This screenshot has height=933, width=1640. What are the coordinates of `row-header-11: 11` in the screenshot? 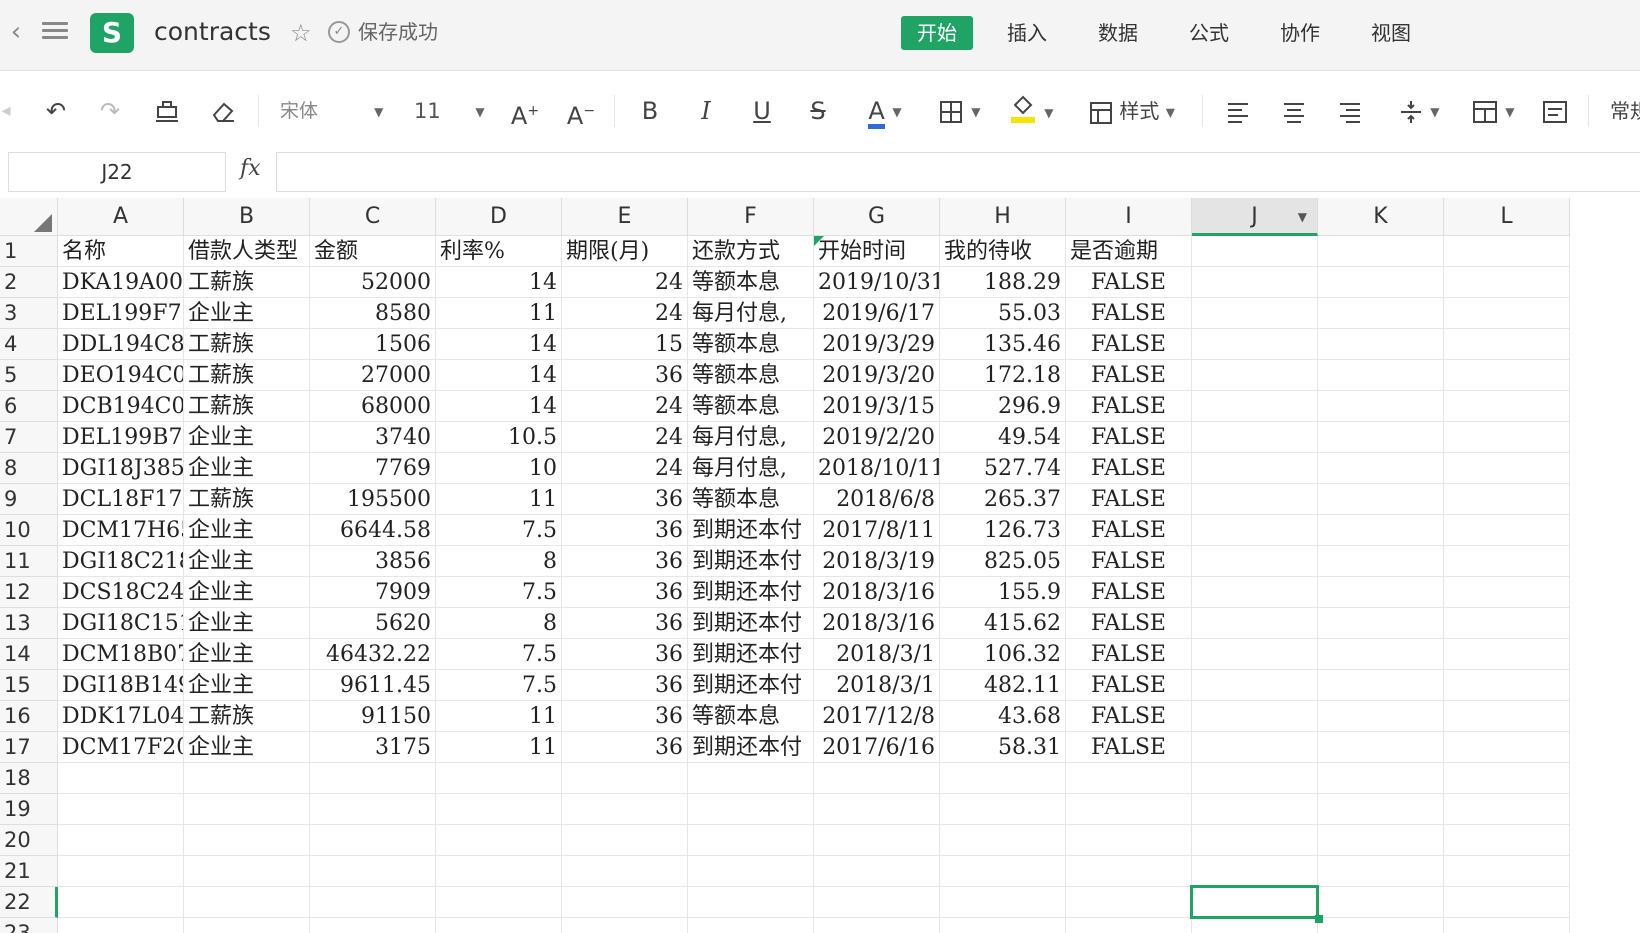 It's located at (29, 561).